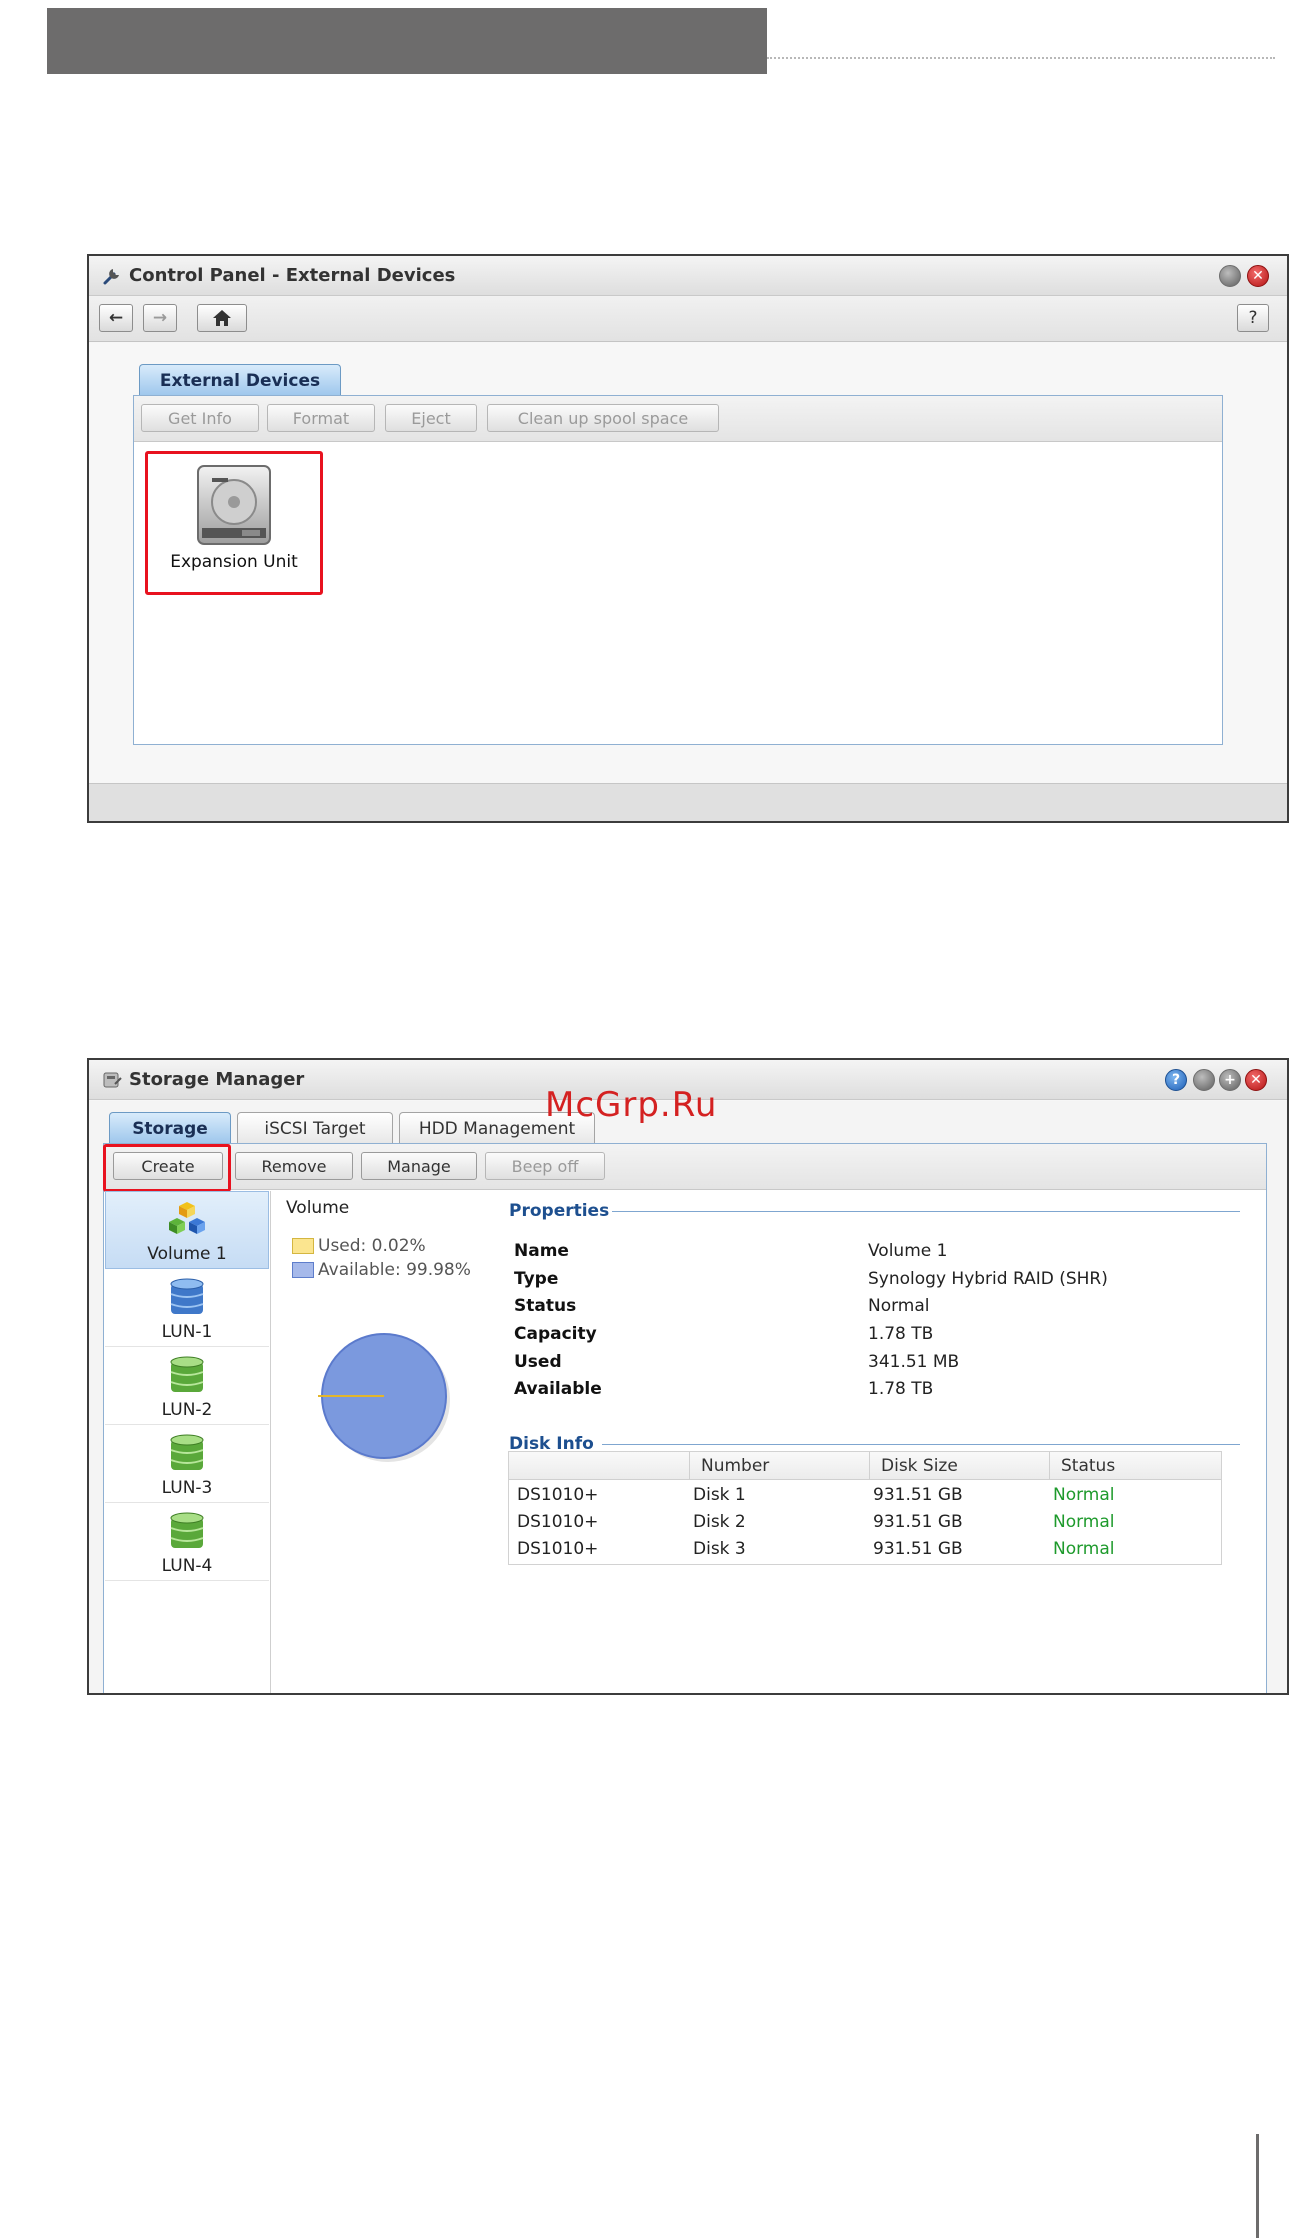  Describe the element at coordinates (536, 1279) in the screenshot. I see `prop-label-type: Type` at that location.